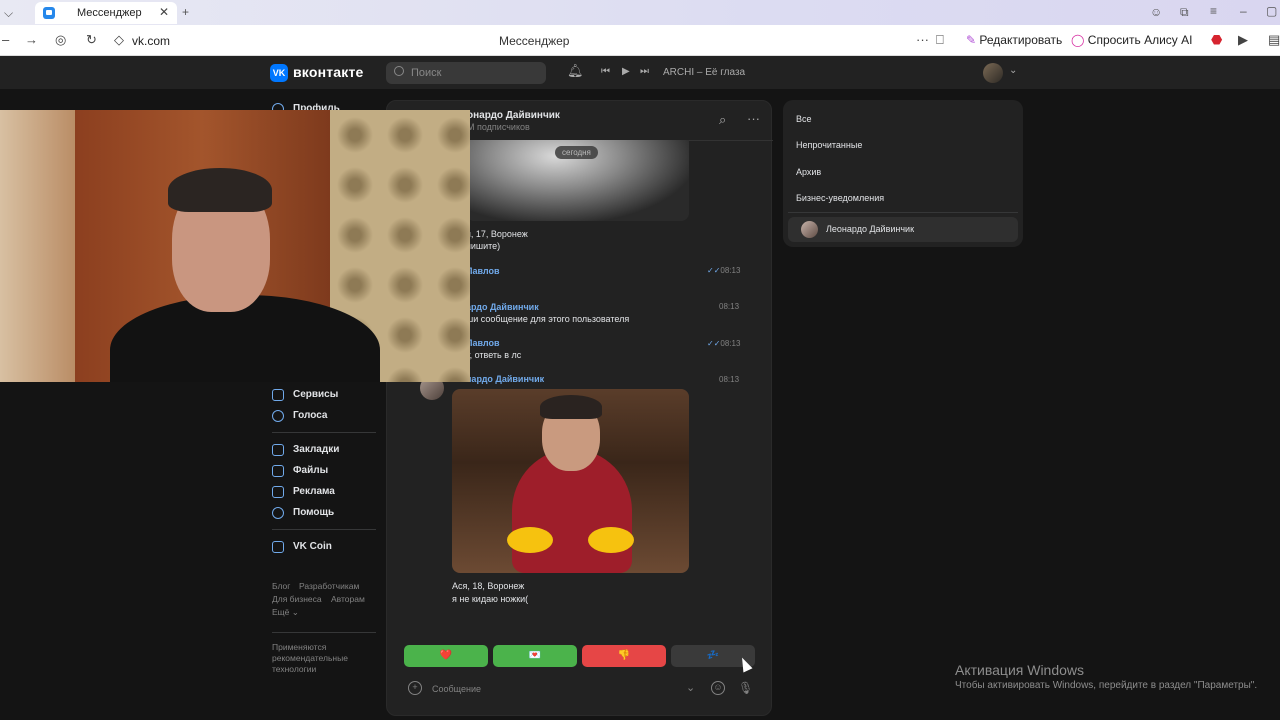  Describe the element at coordinates (314, 491) in the screenshot. I see `menu-label: Реклама` at that location.